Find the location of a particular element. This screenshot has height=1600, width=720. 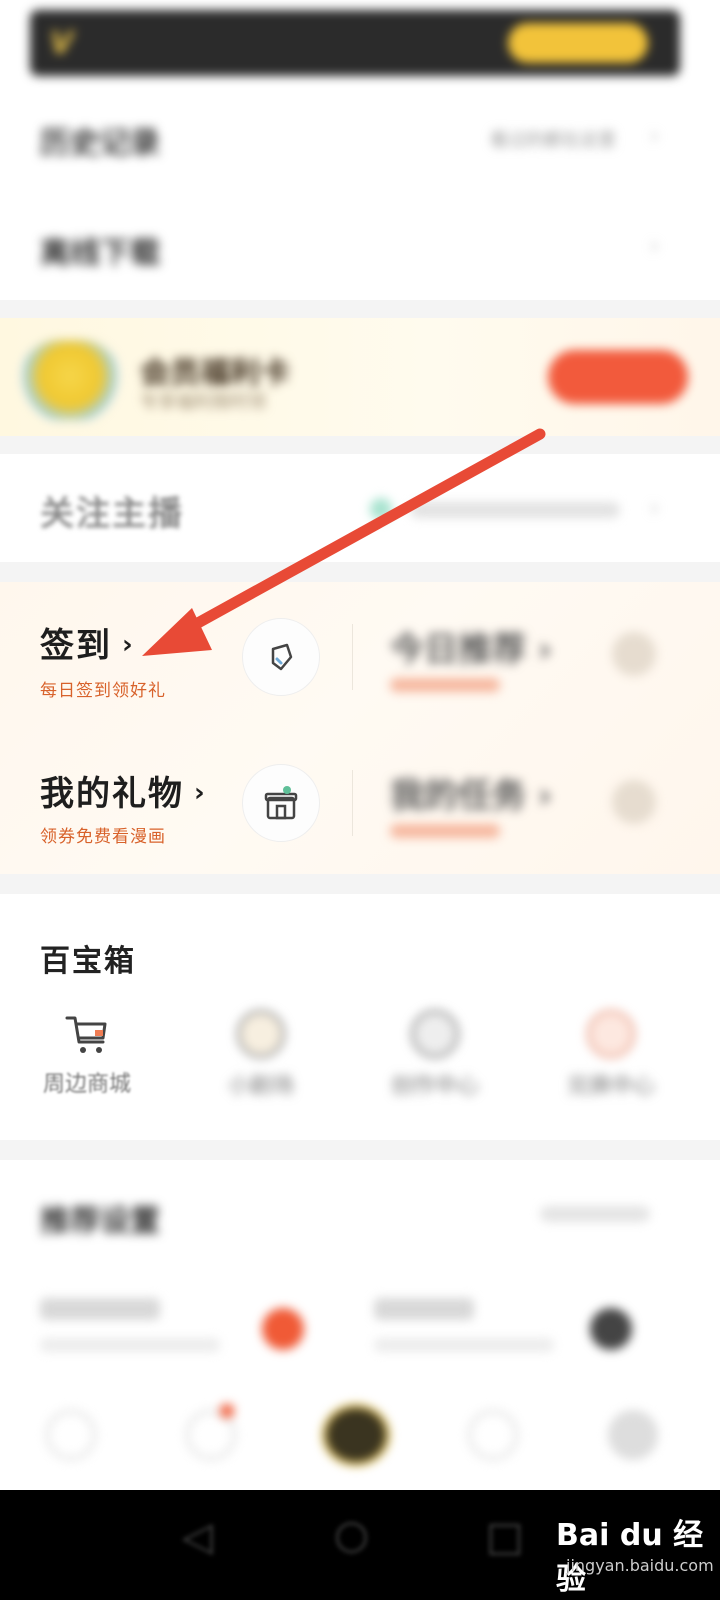

tool-creator: 创作中心 is located at coordinates (435, 1055).